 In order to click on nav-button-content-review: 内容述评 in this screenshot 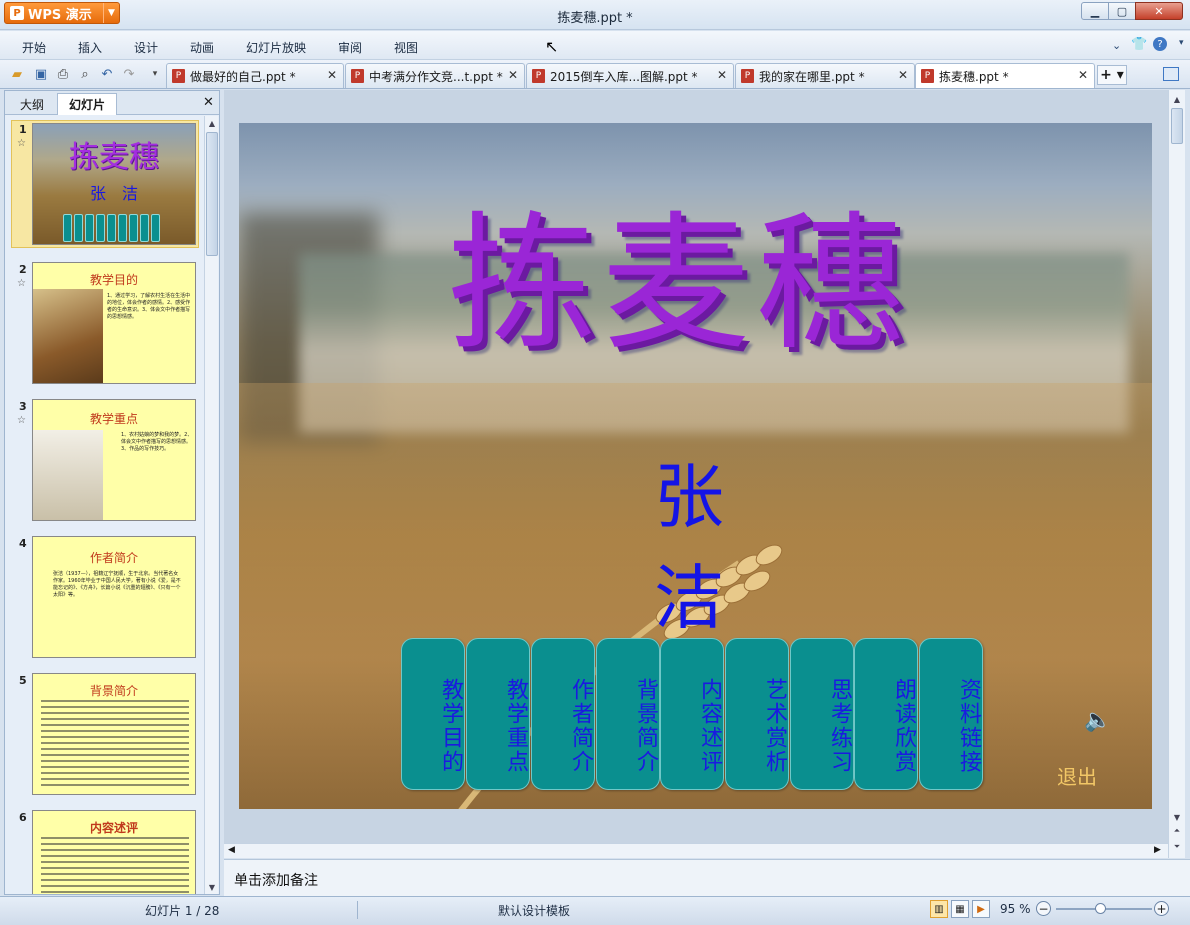, I will do `click(692, 714)`.